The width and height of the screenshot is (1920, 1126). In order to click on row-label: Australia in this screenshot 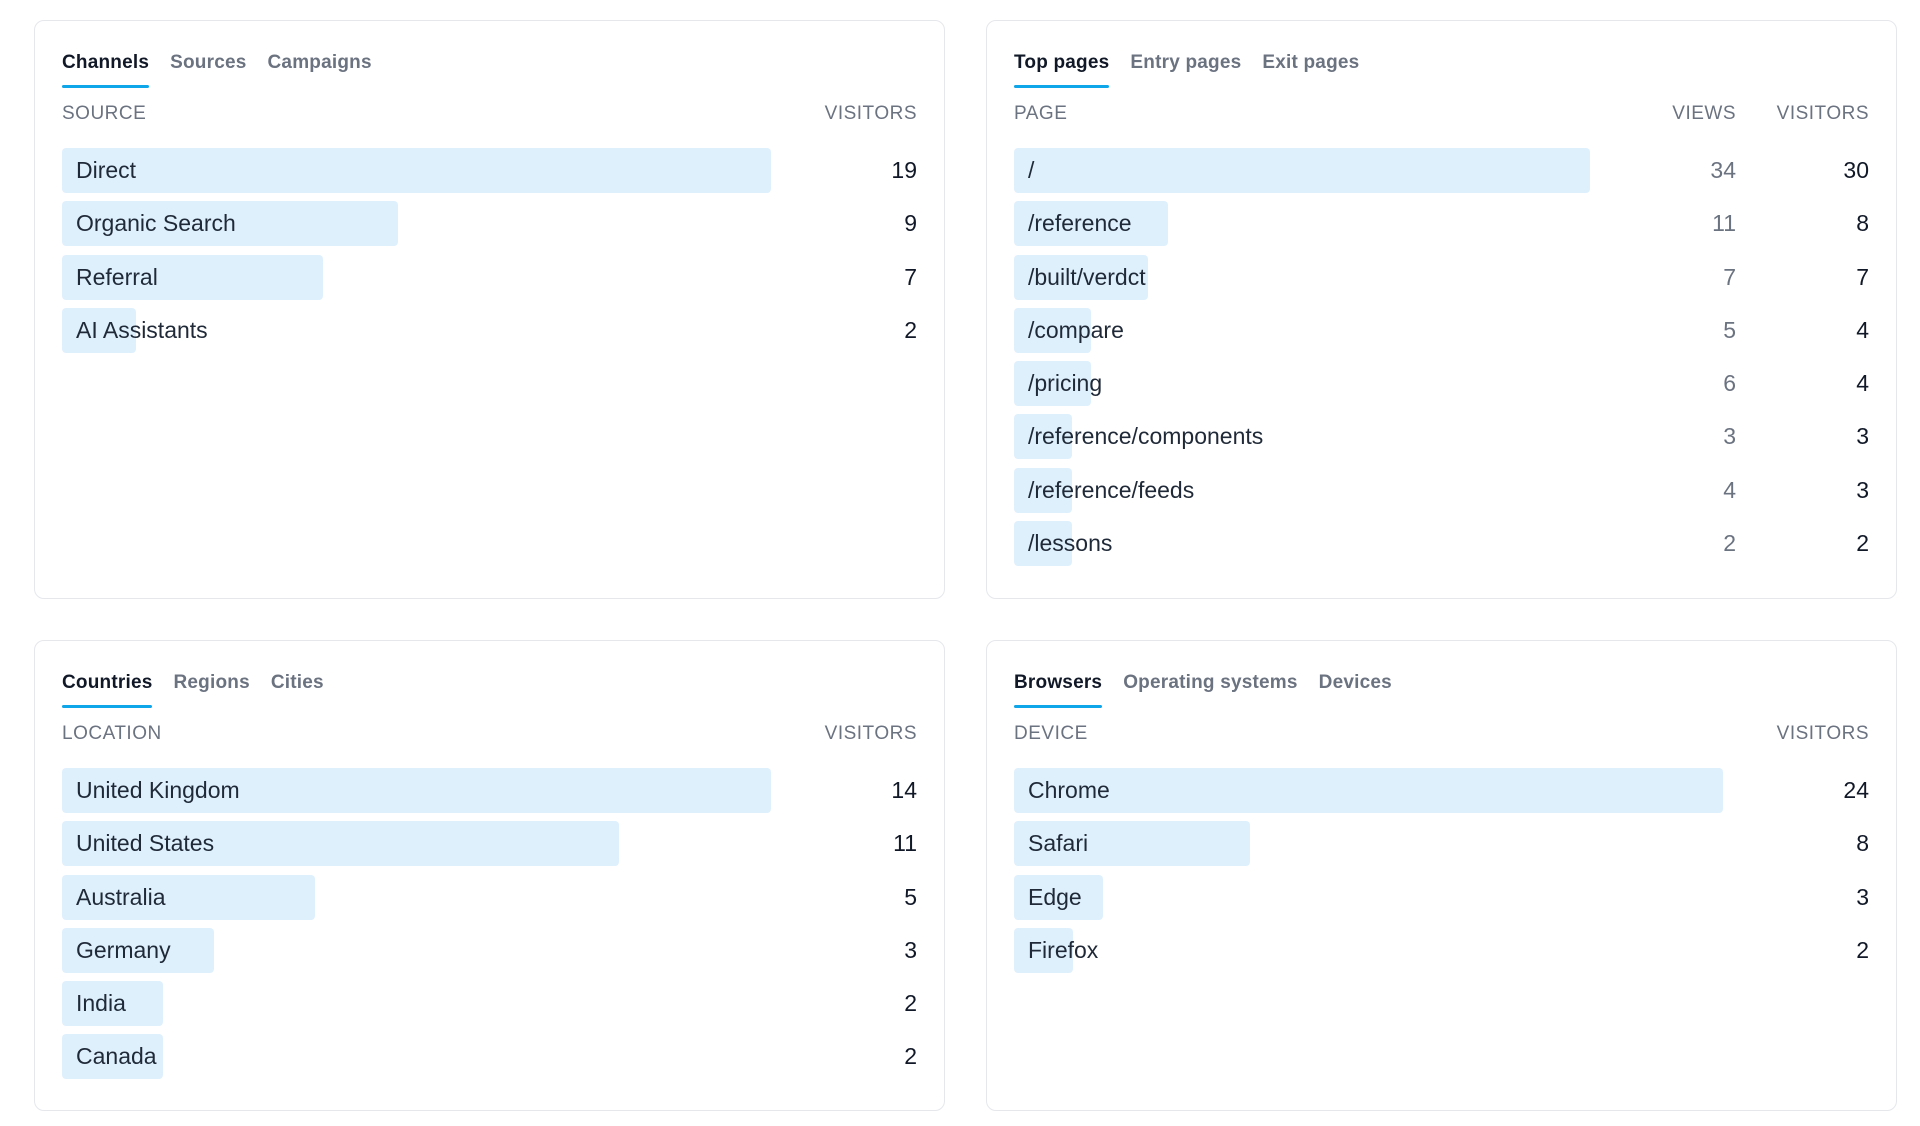, I will do `click(121, 896)`.